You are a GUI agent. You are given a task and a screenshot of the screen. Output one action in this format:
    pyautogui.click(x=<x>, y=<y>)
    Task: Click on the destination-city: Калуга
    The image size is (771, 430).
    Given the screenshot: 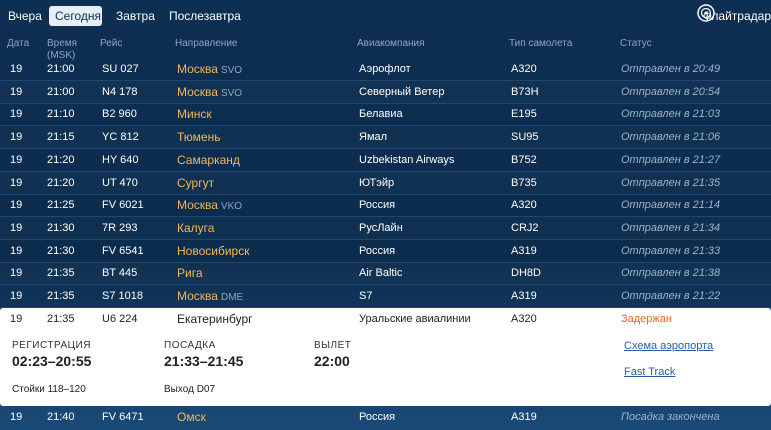 What is the action you would take?
    pyautogui.click(x=196, y=227)
    